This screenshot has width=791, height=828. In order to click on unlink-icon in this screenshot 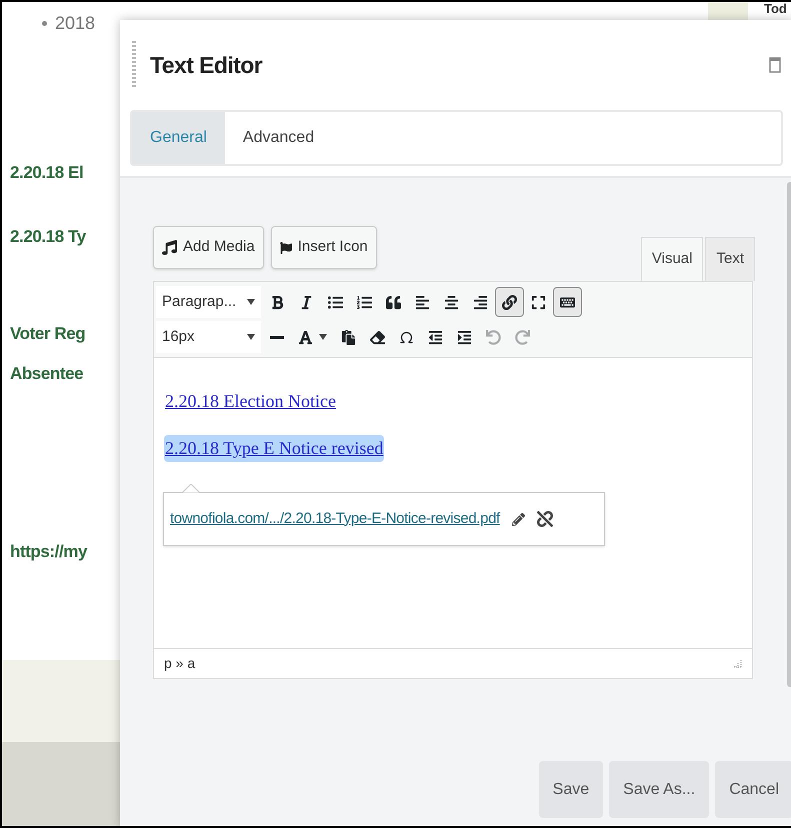, I will do `click(544, 519)`.